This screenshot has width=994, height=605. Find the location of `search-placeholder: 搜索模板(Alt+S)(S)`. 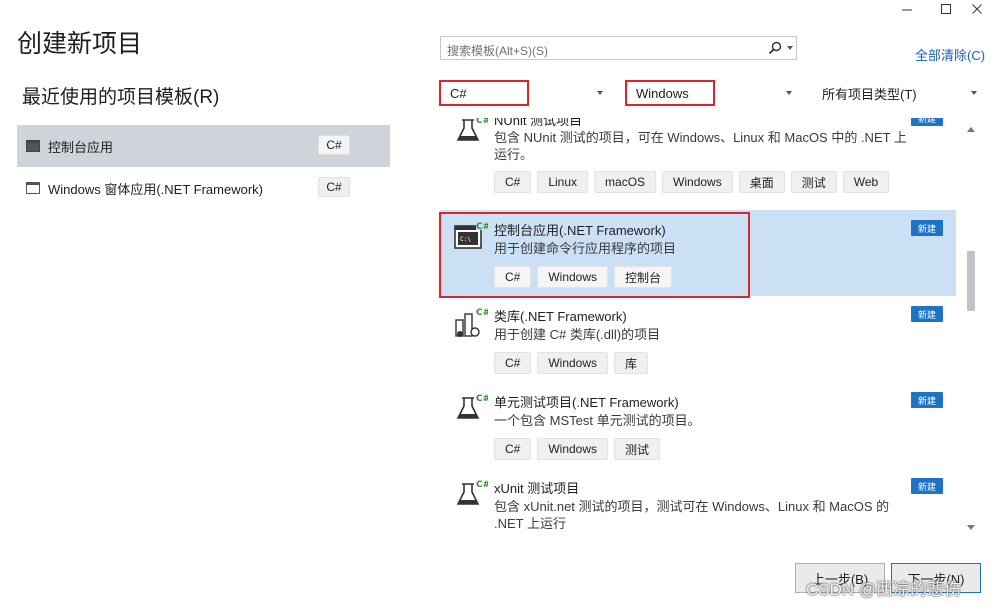

search-placeholder: 搜索模板(Alt+S)(S) is located at coordinates (498, 51).